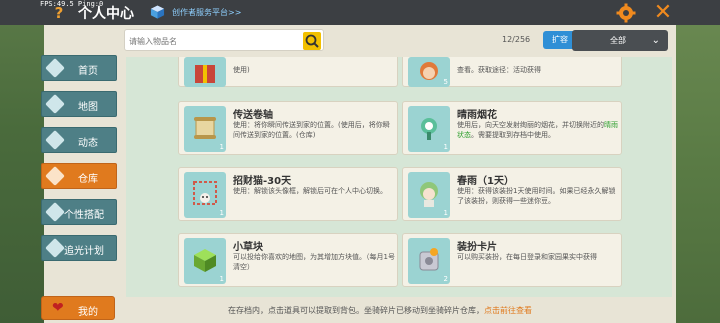 This screenshot has width=720, height=323. I want to click on sidebar-item-label: 个性搭配, so click(84, 215).